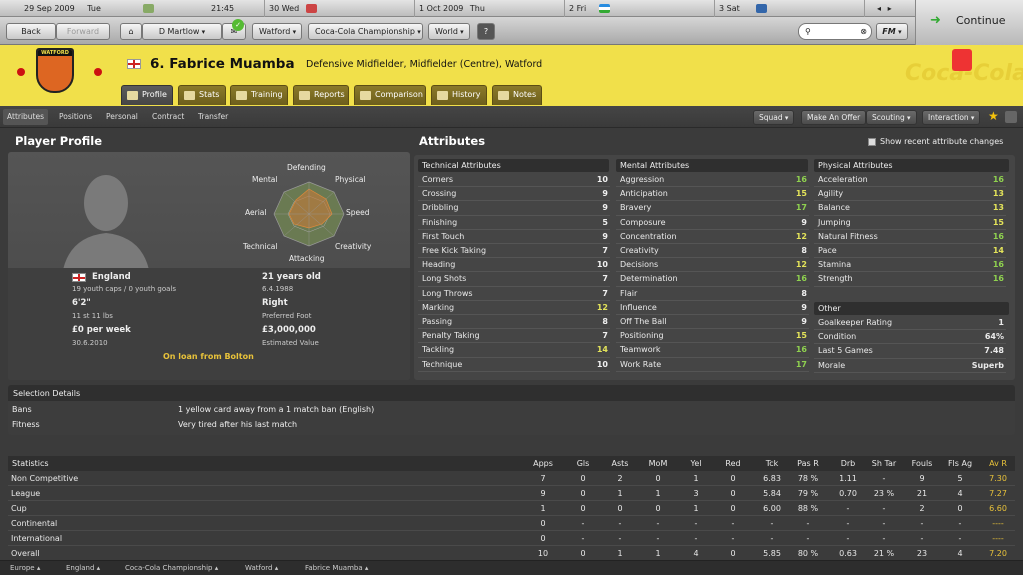  What do you see at coordinates (83, 31) in the screenshot?
I see `forward-button: Forward` at bounding box center [83, 31].